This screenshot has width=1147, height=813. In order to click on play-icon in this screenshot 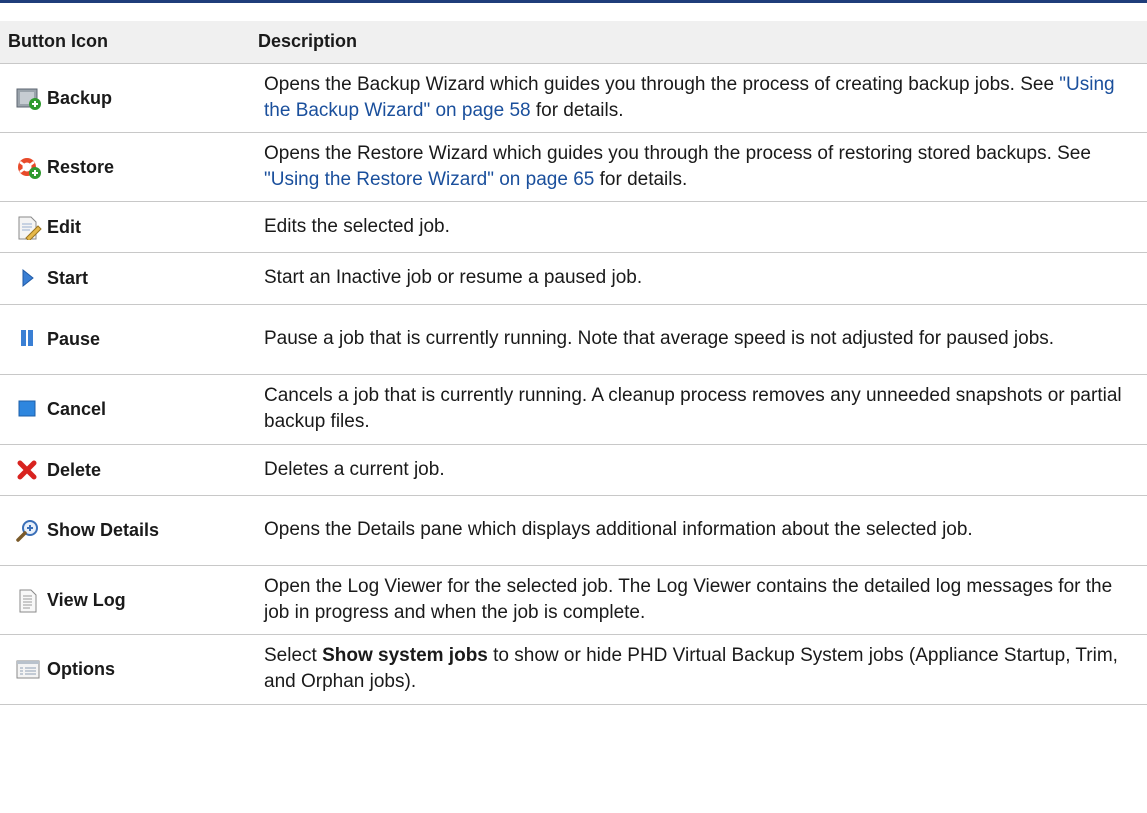, I will do `click(29, 279)`.